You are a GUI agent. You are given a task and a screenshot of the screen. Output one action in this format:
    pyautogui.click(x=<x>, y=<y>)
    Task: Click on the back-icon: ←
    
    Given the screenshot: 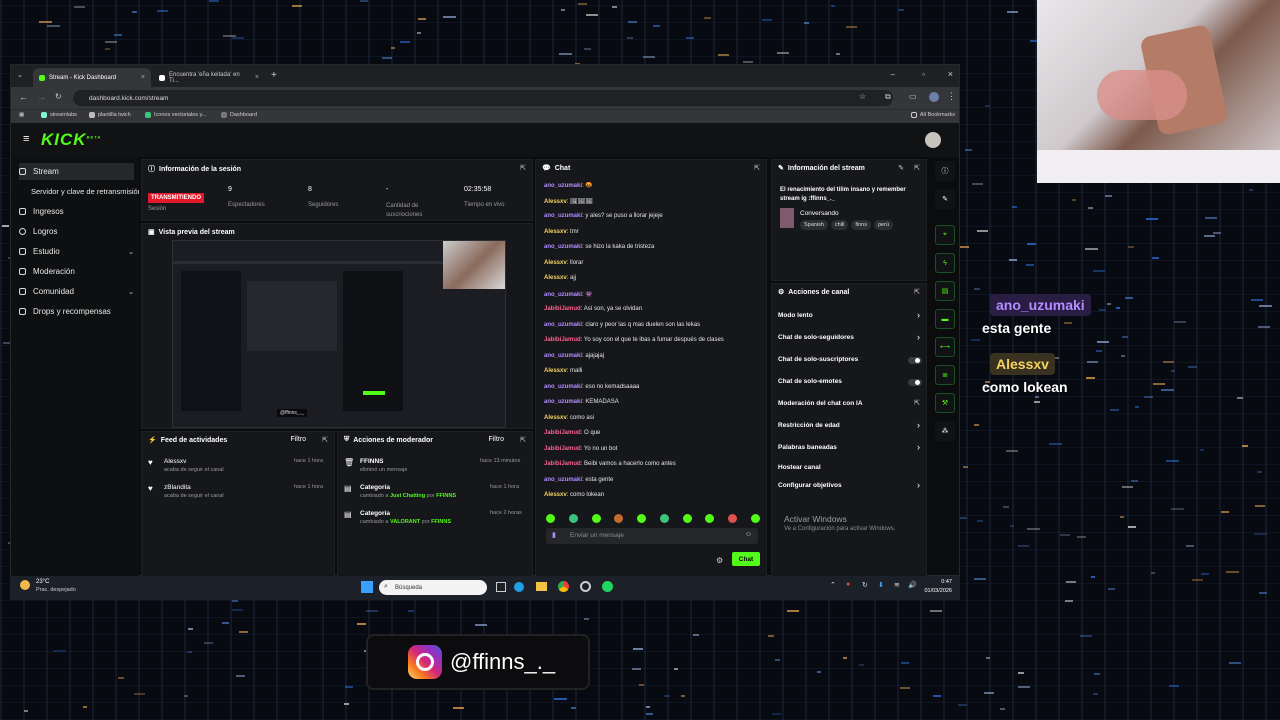 What is the action you would take?
    pyautogui.click(x=23, y=97)
    